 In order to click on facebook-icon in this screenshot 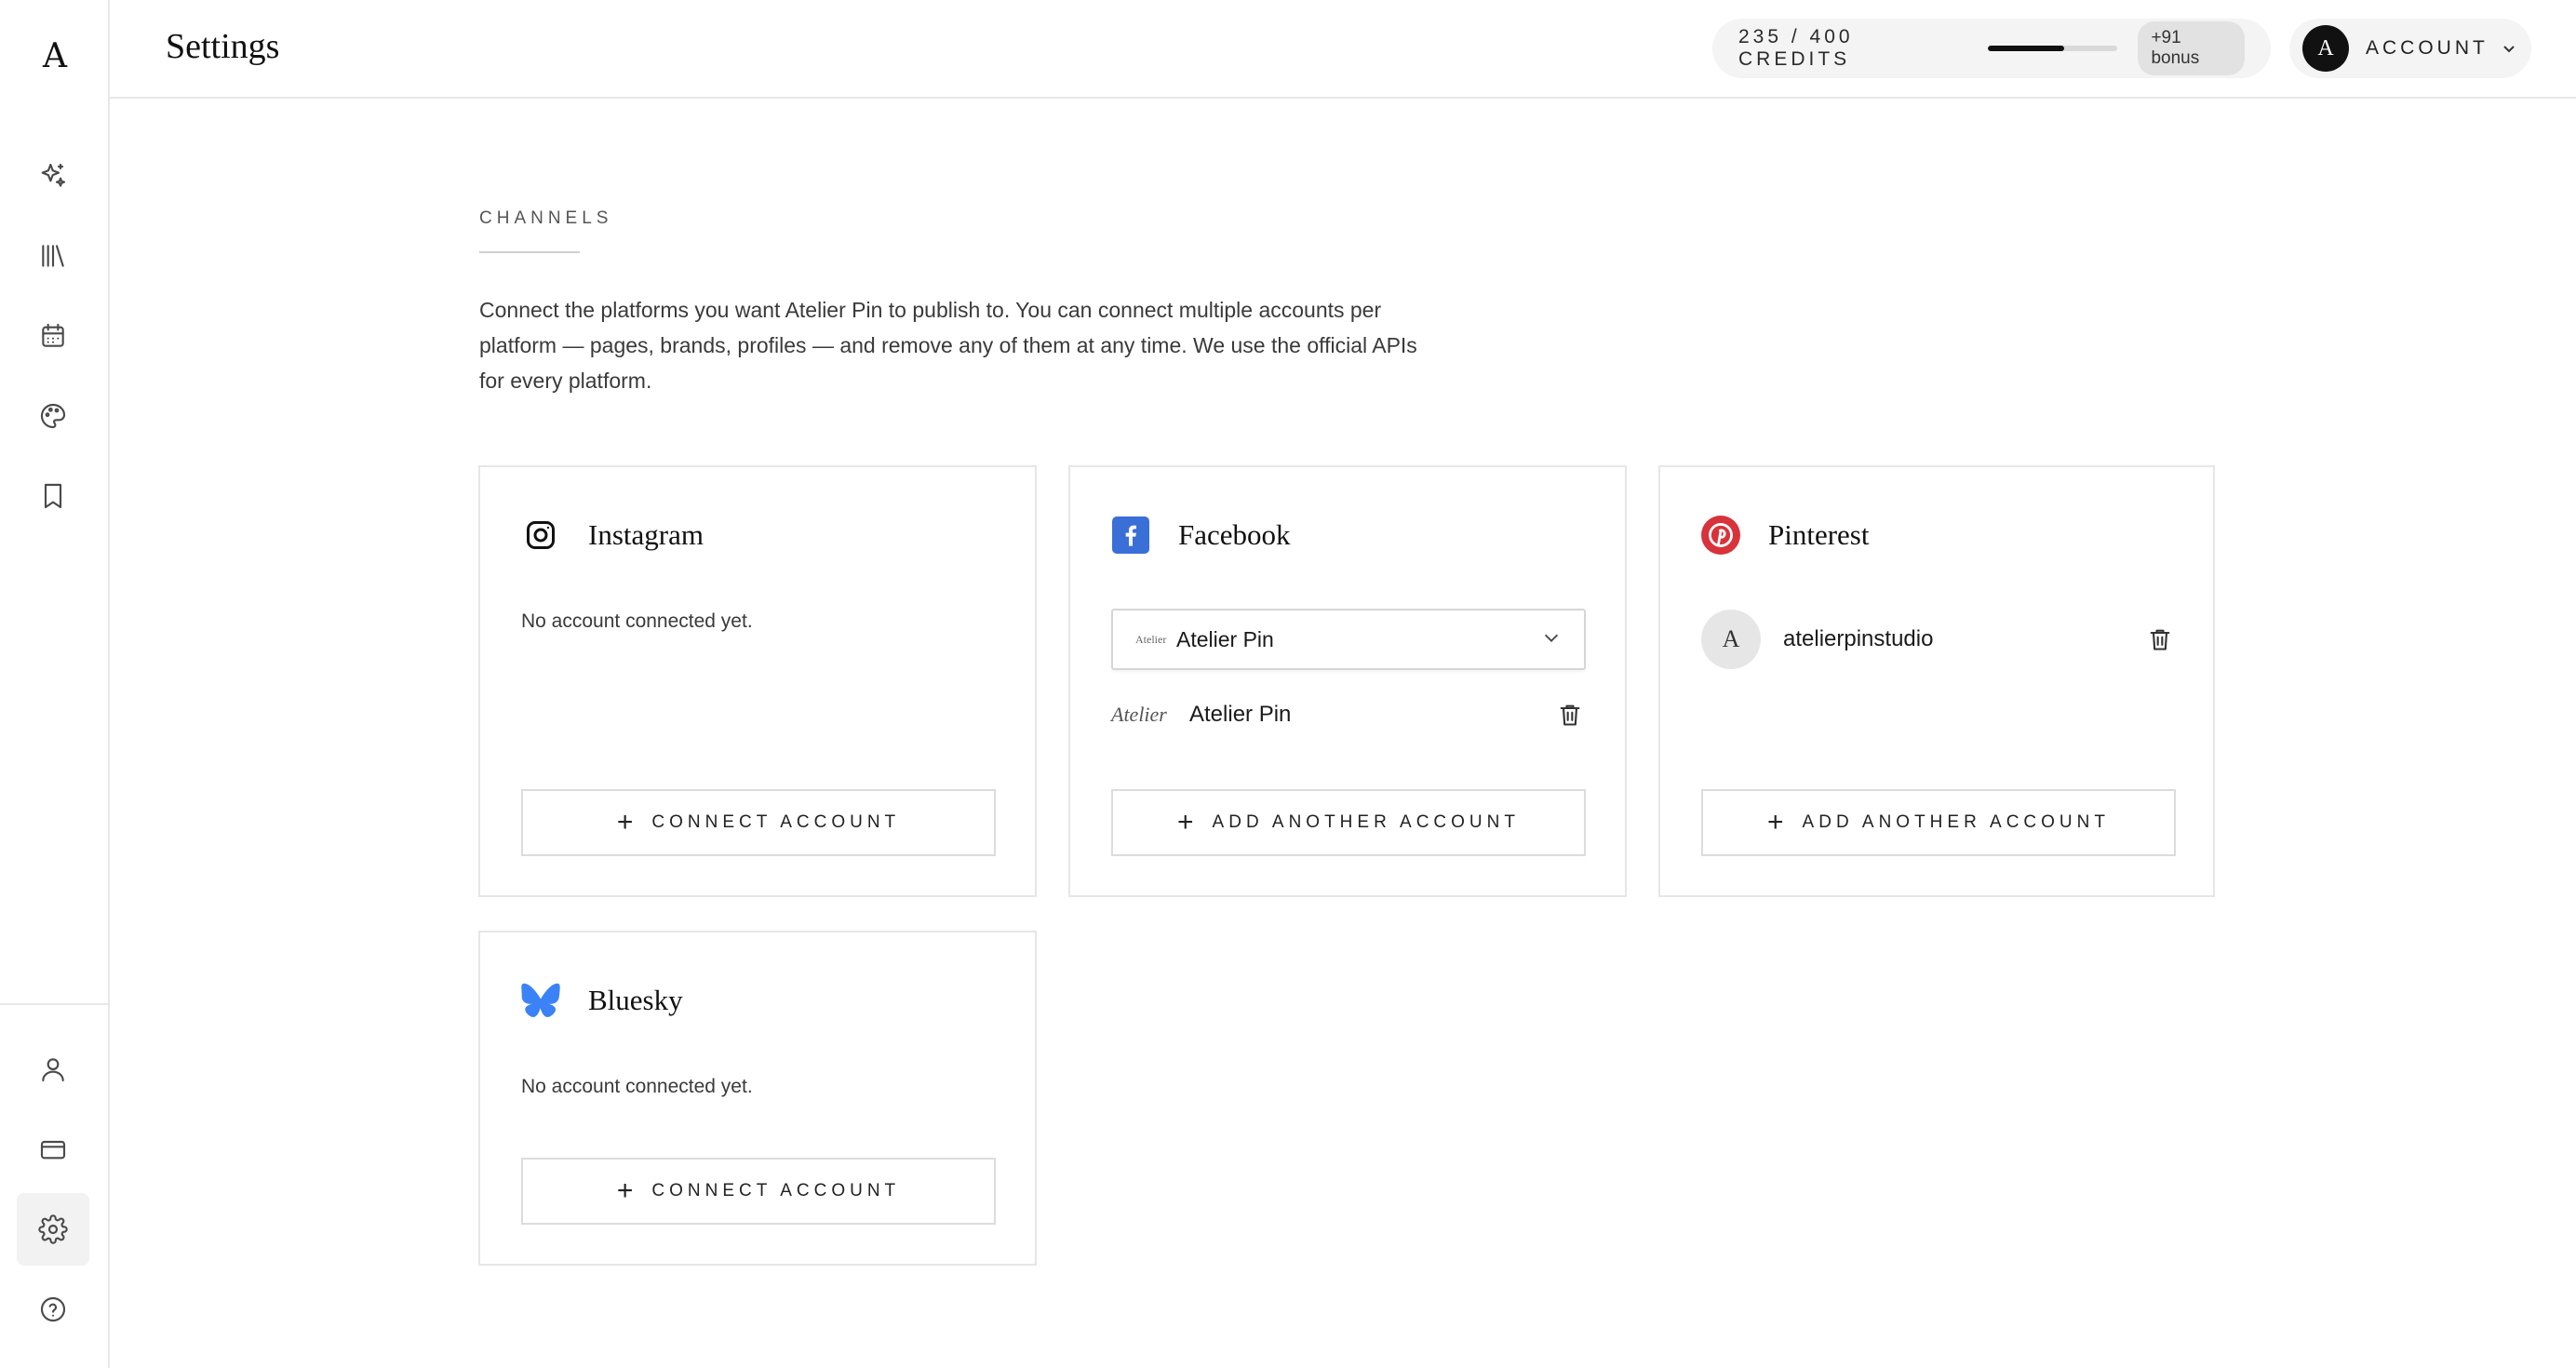, I will do `click(1130, 535)`.